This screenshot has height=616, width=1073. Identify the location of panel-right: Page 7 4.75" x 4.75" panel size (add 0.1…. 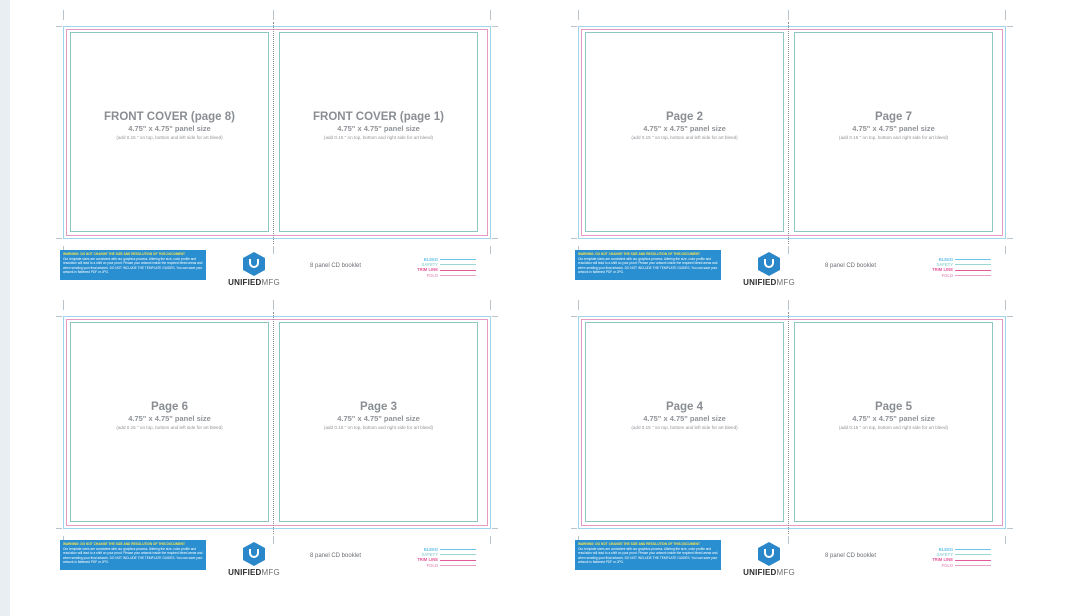
(893, 132).